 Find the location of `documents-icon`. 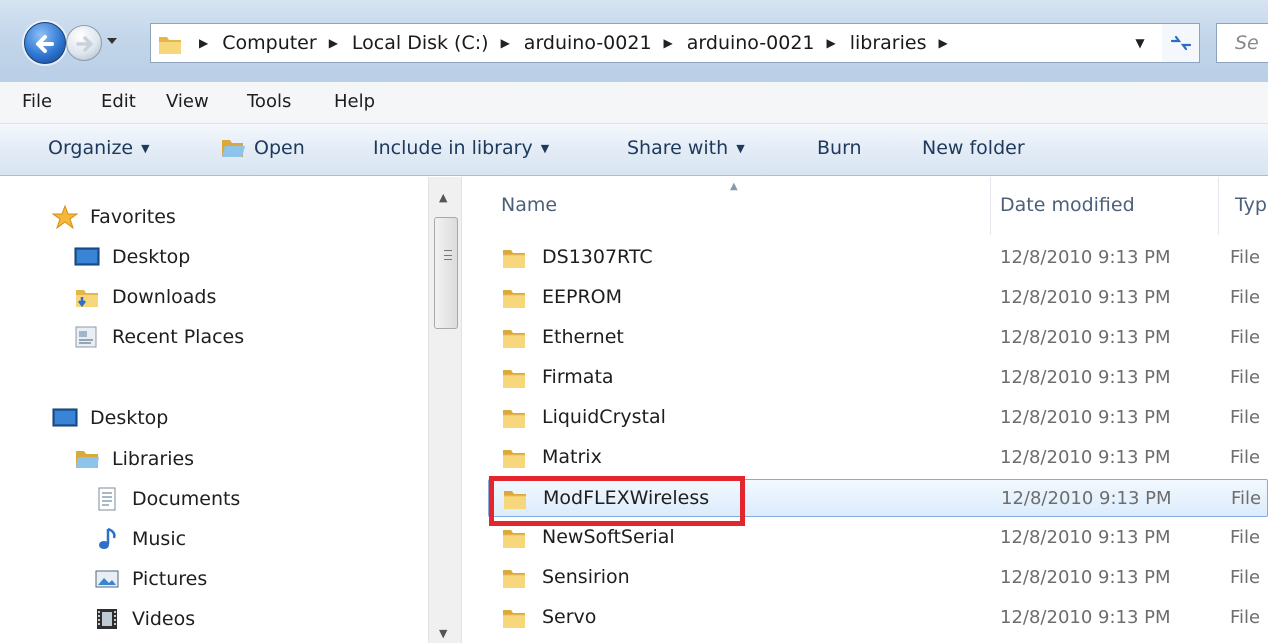

documents-icon is located at coordinates (107, 499).